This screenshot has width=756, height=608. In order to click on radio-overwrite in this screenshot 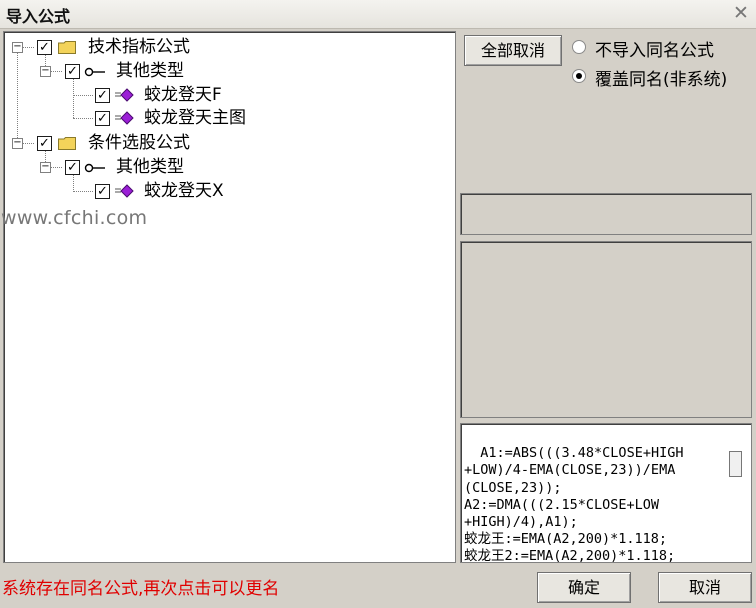, I will do `click(579, 76)`.